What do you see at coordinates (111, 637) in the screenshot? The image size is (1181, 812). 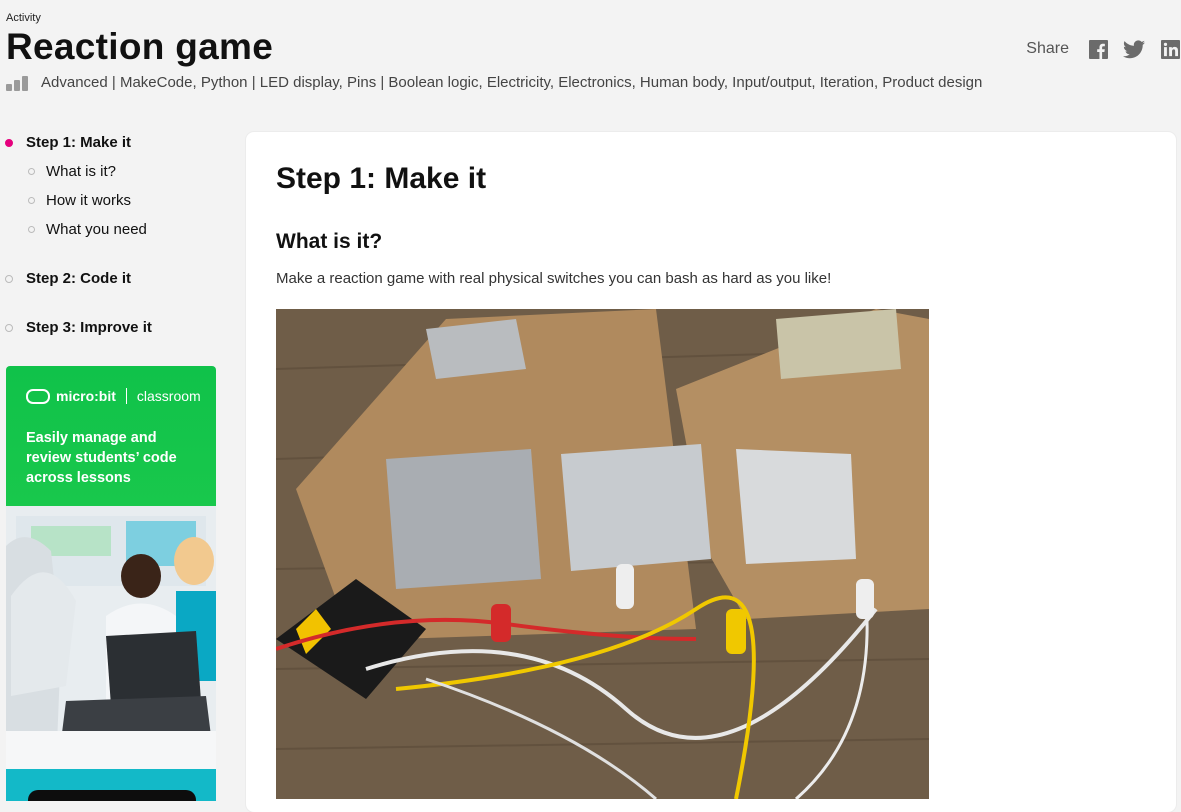 I see `classroom-photo` at bounding box center [111, 637].